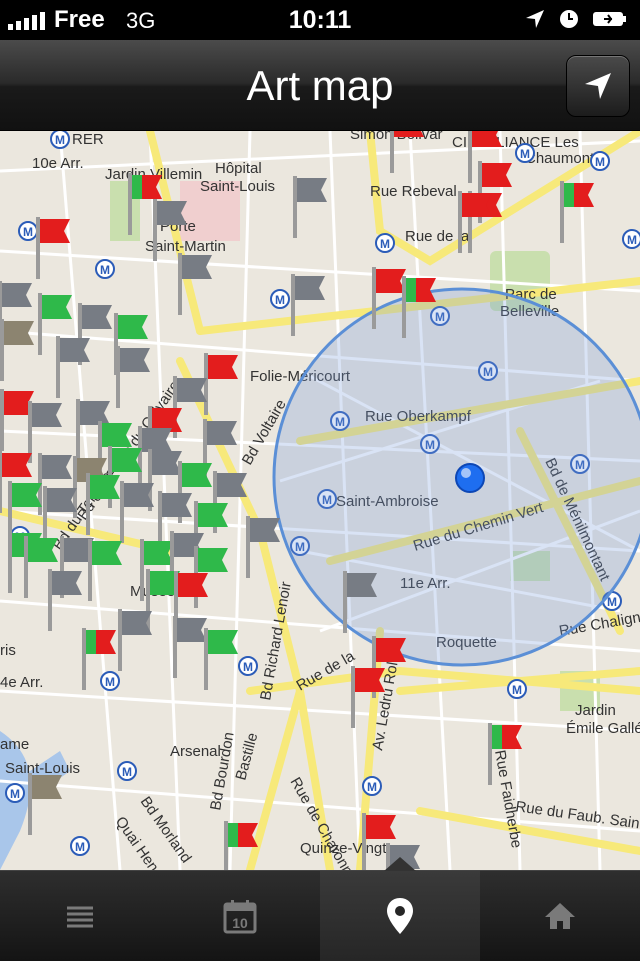 The height and width of the screenshot is (961, 640). I want to click on status-icons, so click(576, 19).